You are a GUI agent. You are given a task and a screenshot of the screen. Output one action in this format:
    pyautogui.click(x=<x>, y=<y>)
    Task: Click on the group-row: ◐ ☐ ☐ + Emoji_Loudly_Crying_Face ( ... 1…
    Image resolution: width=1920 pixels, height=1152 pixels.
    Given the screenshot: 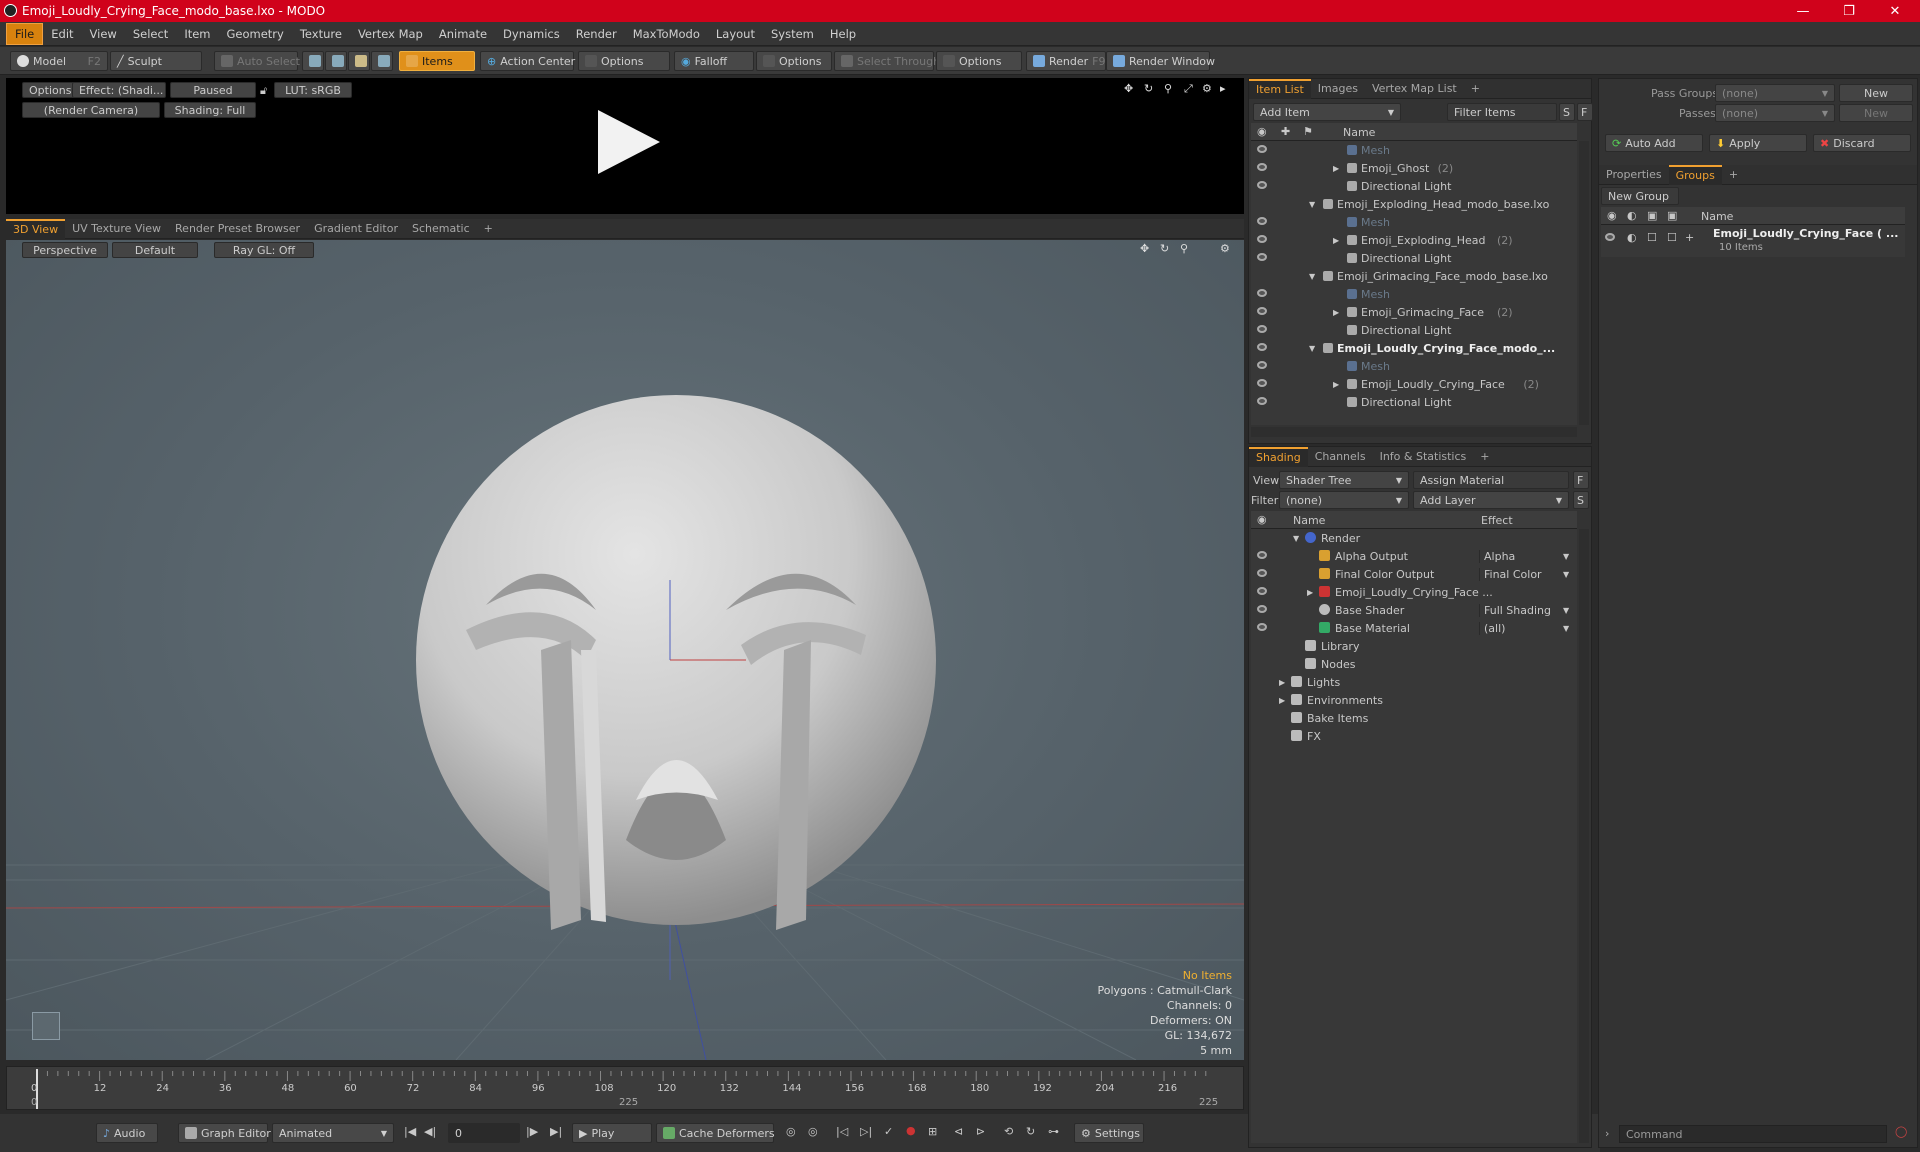 What is the action you would take?
    pyautogui.click(x=1753, y=241)
    